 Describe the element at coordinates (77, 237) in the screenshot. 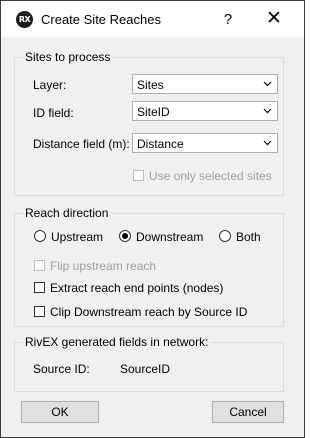

I see `upstream-label: Upstream` at that location.